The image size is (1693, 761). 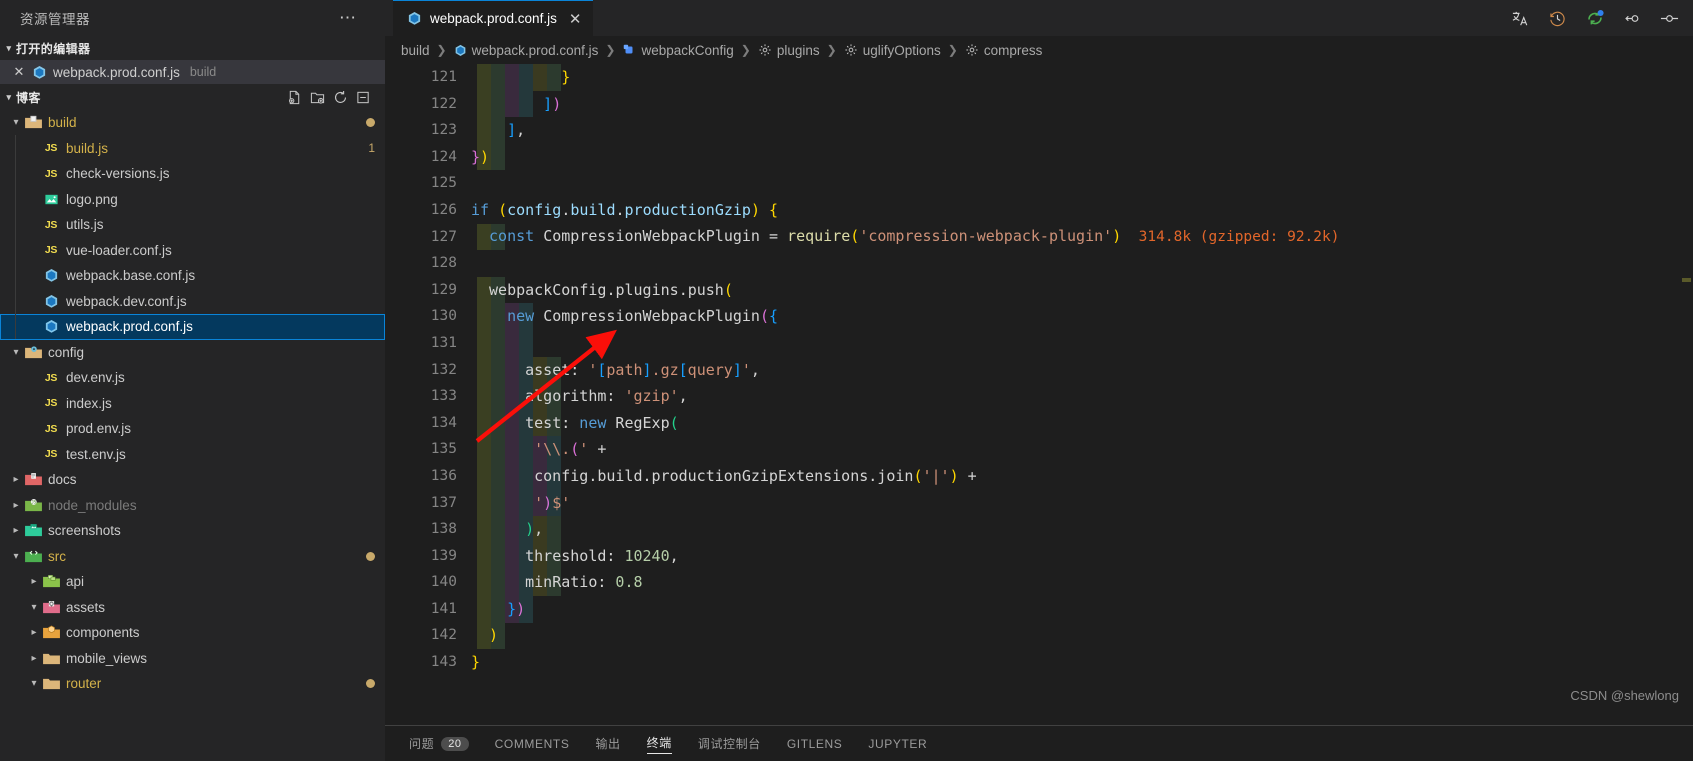 I want to click on git-modified-dot, so click(x=370, y=556).